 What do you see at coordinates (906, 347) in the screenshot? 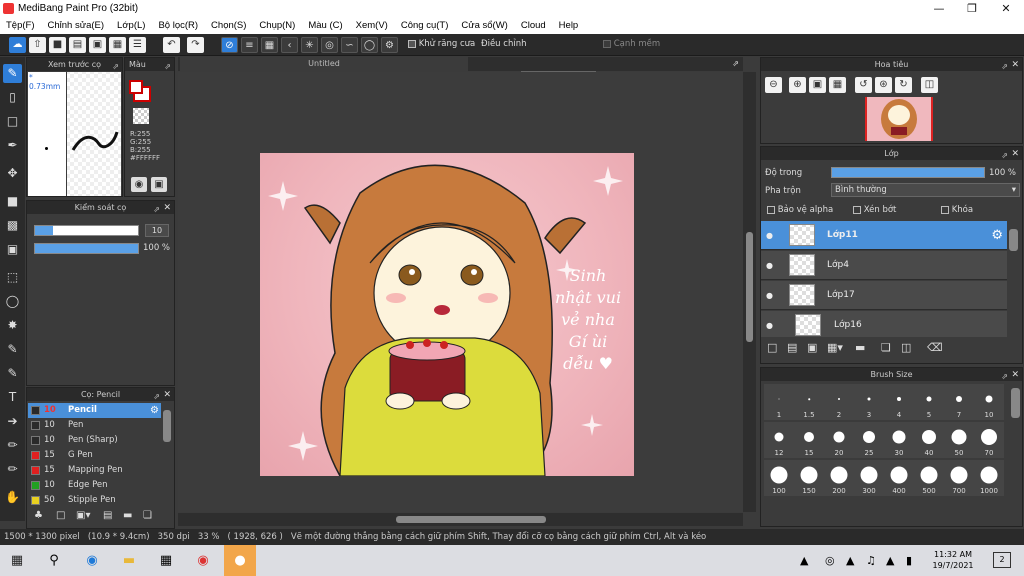
I see `merge-layer-icon: ◫` at bounding box center [906, 347].